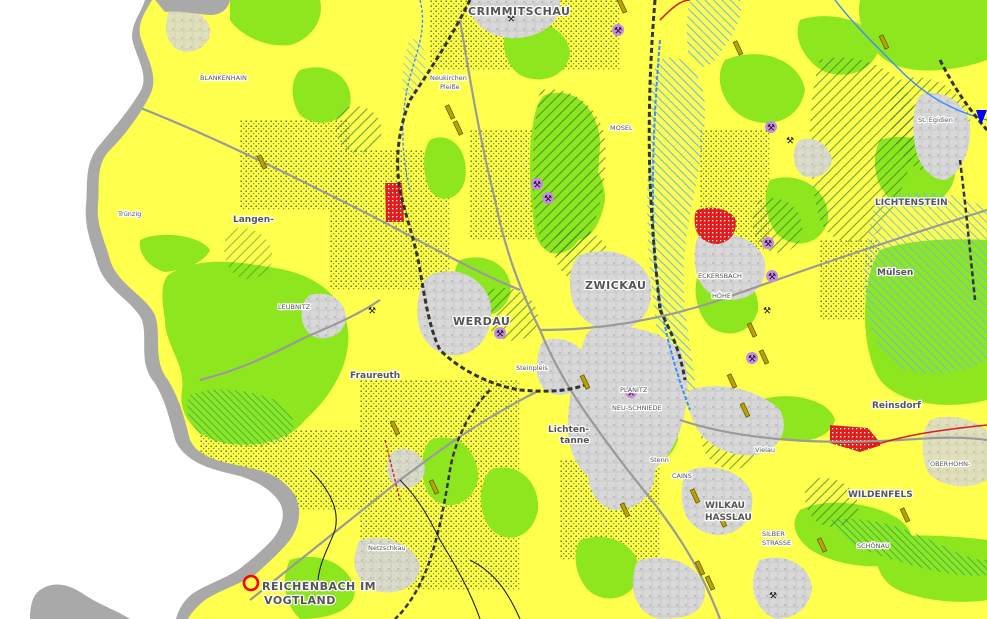  What do you see at coordinates (375, 376) in the screenshot?
I see `label-fraureuth: Fraureuth` at bounding box center [375, 376].